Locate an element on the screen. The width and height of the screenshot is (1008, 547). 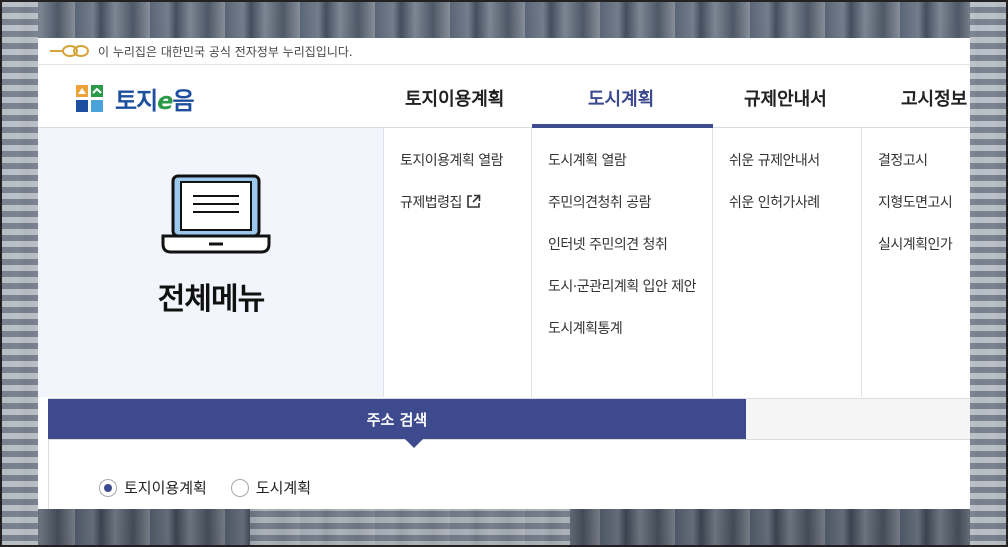
menu-urban-plan-stats: 도시계획통계 is located at coordinates (630, 328).